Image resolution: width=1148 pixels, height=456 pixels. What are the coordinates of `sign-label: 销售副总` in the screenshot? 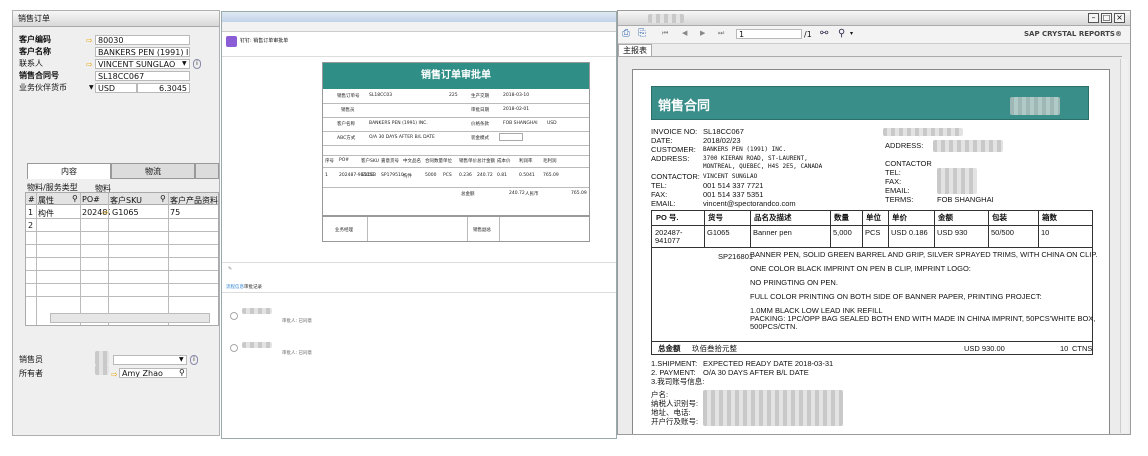 It's located at (482, 230).